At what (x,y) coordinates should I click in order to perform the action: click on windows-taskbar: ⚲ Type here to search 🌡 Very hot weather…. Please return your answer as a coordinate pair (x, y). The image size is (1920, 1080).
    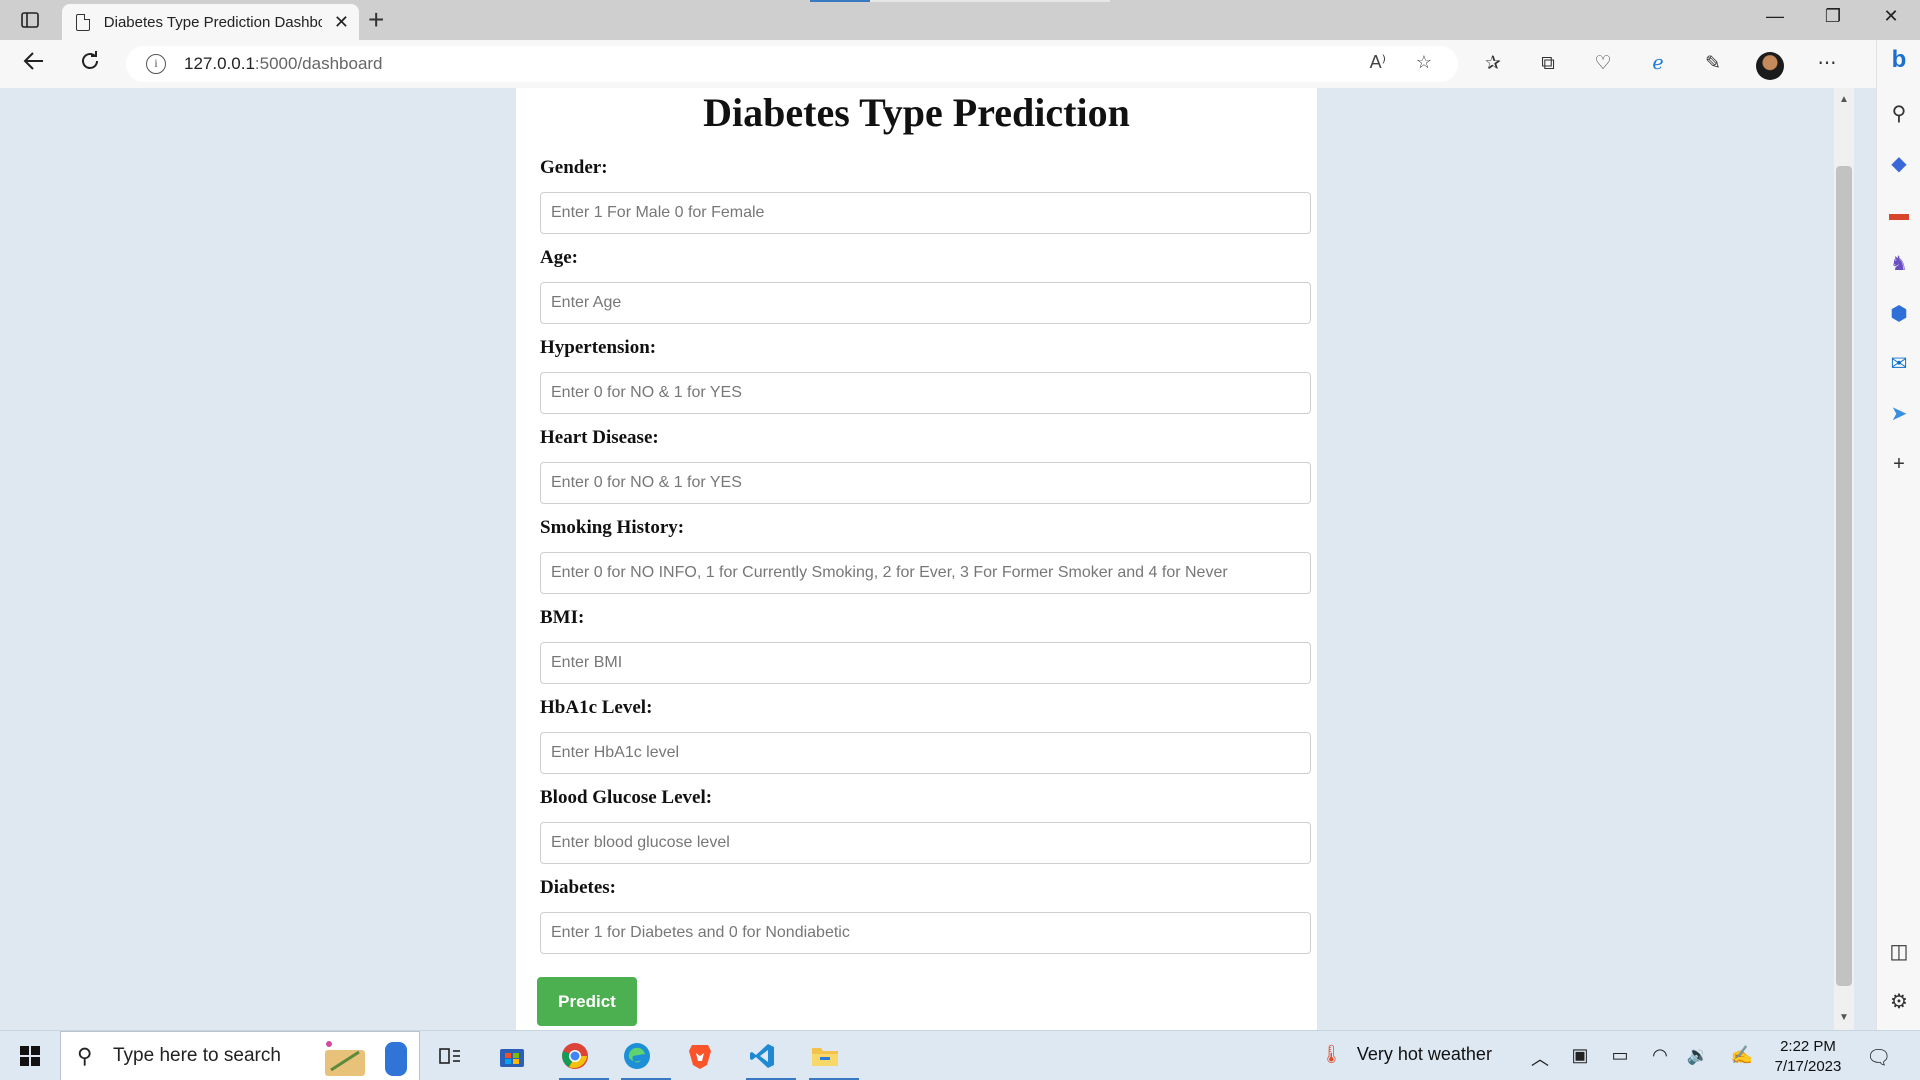
    Looking at the image, I should click on (960, 1055).